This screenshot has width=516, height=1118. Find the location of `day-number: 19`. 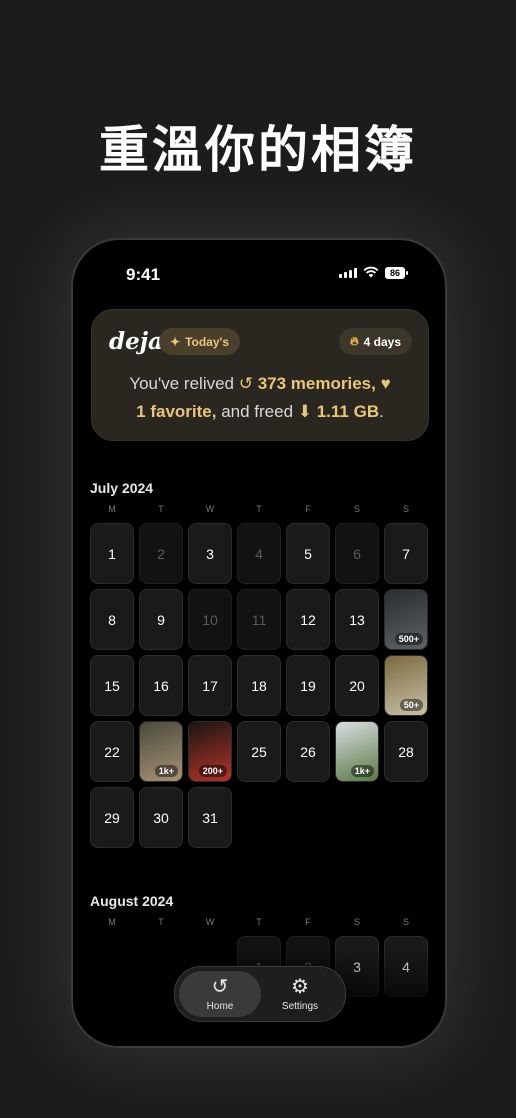

day-number: 19 is located at coordinates (308, 685).